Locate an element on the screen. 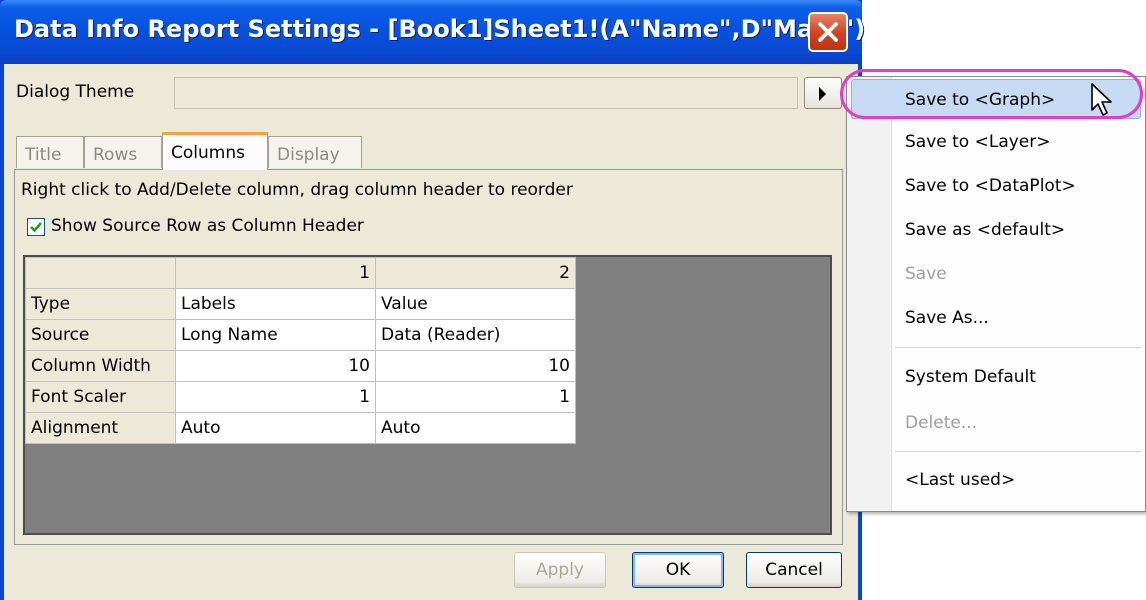 The width and height of the screenshot is (1146, 600). grid-cell: Long Name is located at coordinates (275, 335).